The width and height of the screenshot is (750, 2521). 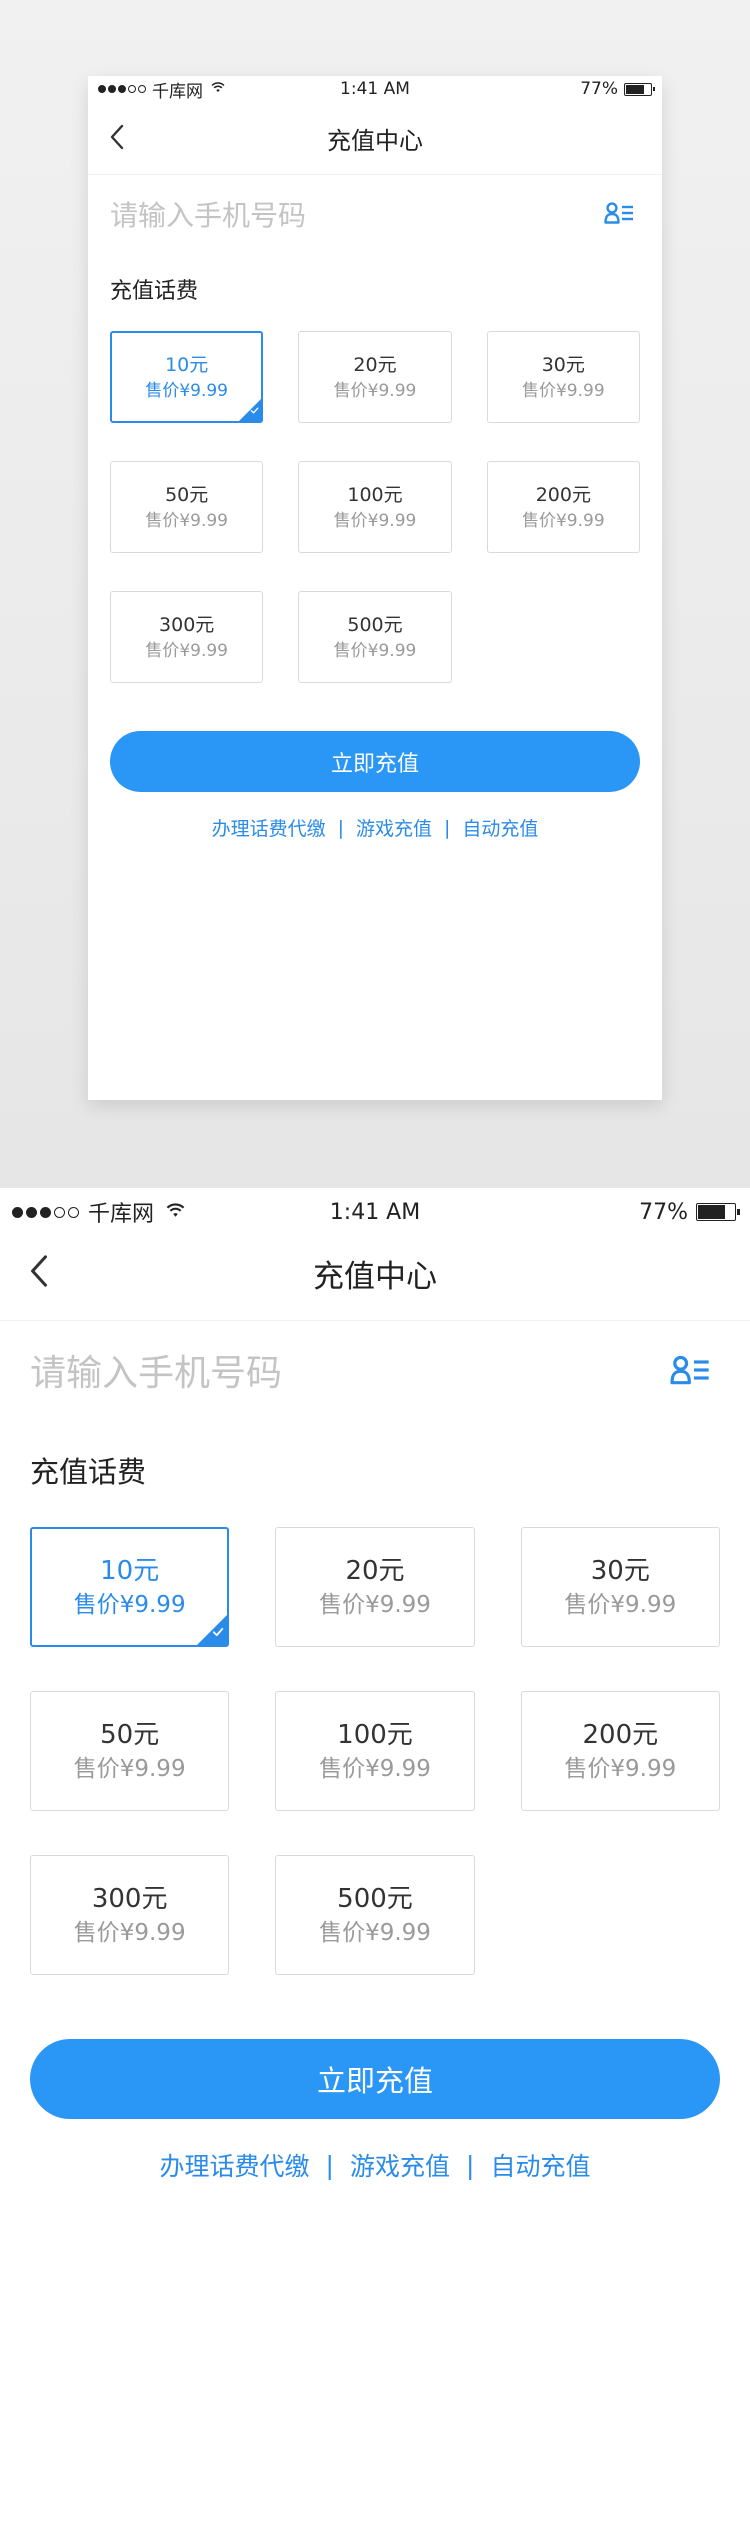 I want to click on option-amount: 50元, so click(x=187, y=495).